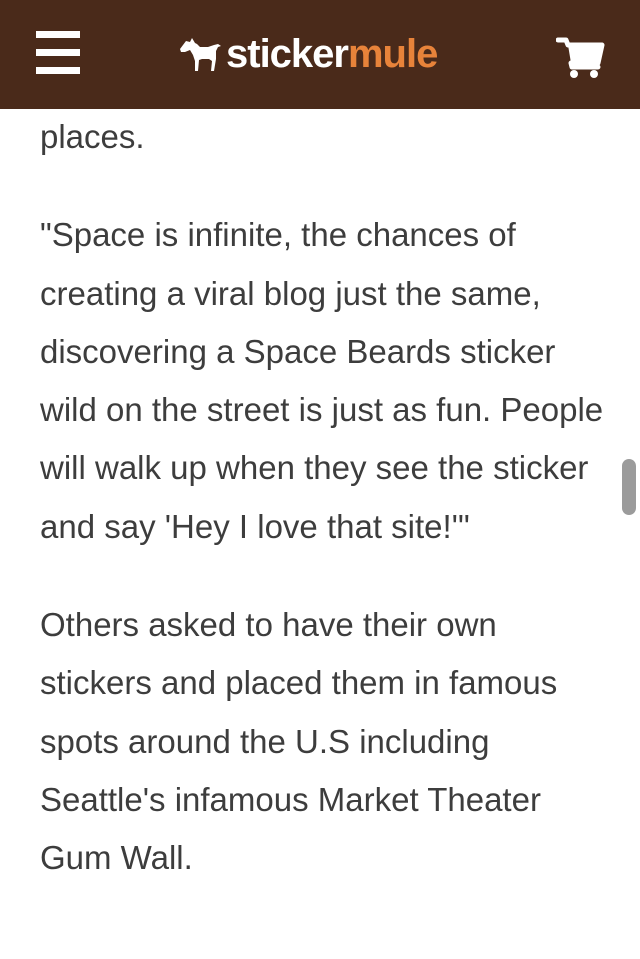  I want to click on article-paragraph: places., so click(92, 136).